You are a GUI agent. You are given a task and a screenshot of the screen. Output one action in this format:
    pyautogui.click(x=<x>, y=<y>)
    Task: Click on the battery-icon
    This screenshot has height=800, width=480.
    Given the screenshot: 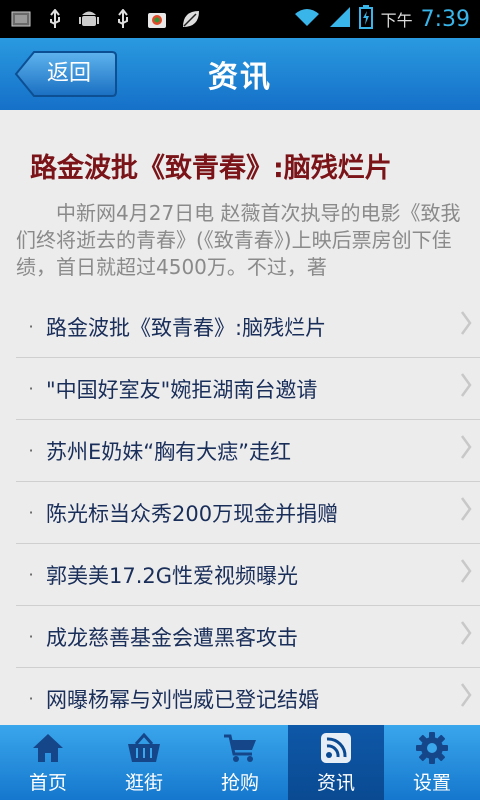 What is the action you would take?
    pyautogui.click(x=365, y=19)
    